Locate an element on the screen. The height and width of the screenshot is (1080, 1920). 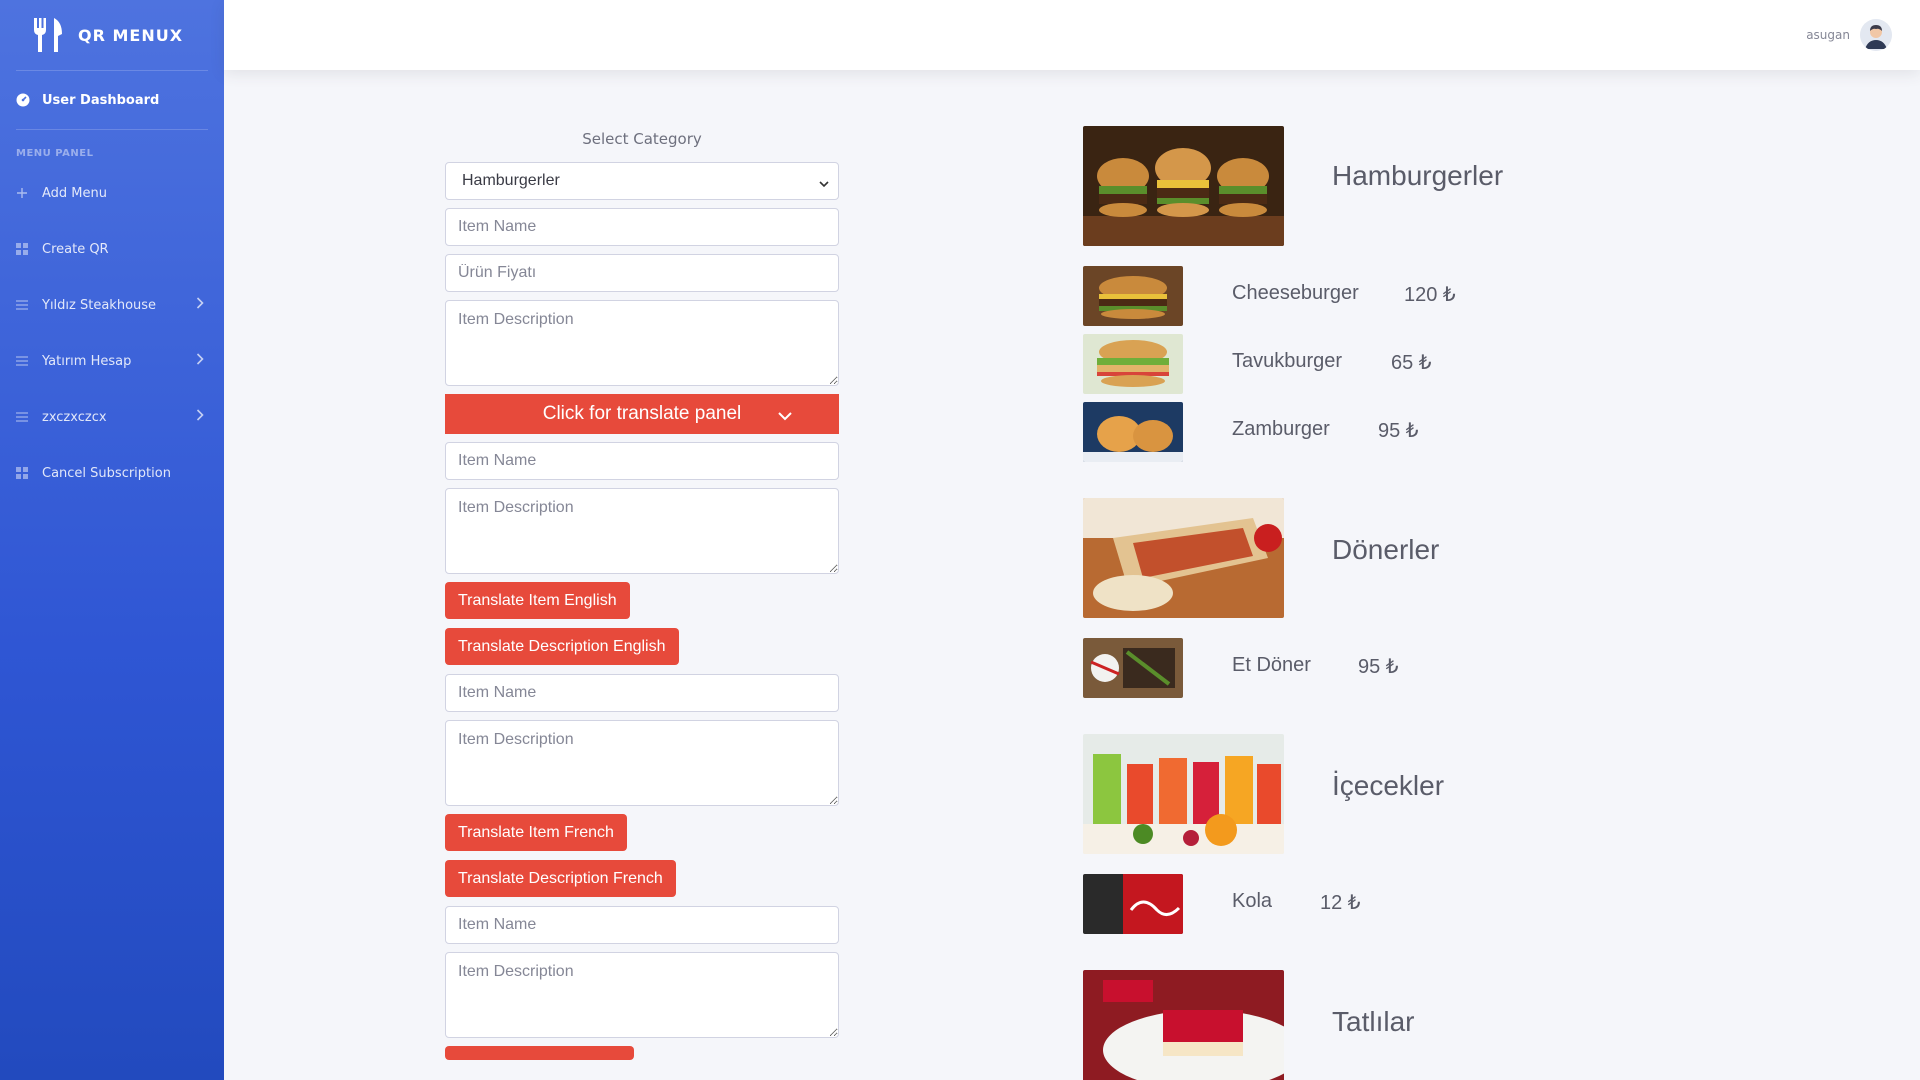
sidebar-item-dashboard: User Dashboard is located at coordinates (112, 100).